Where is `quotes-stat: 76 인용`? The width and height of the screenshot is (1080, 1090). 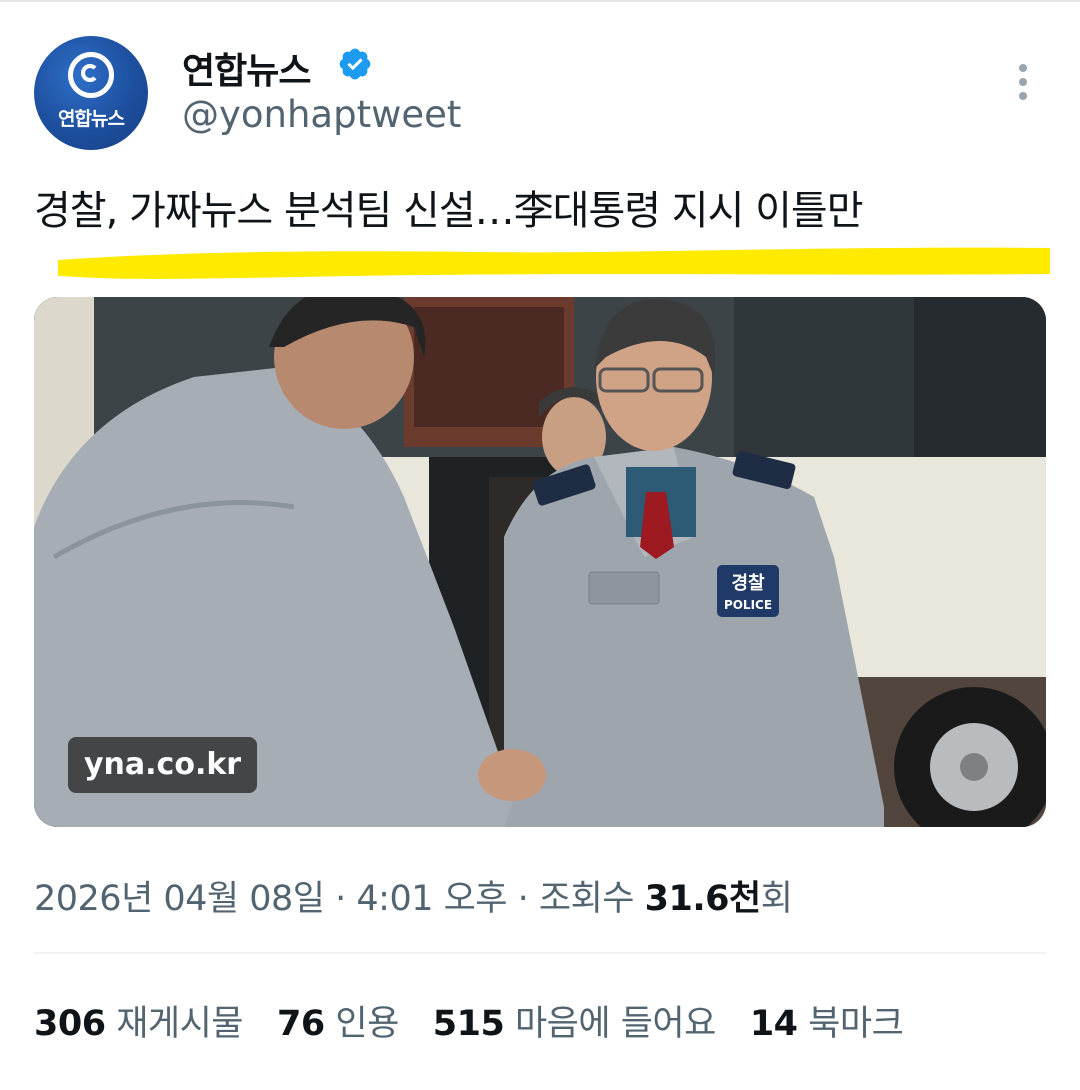 quotes-stat: 76 인용 is located at coordinates (338, 1020).